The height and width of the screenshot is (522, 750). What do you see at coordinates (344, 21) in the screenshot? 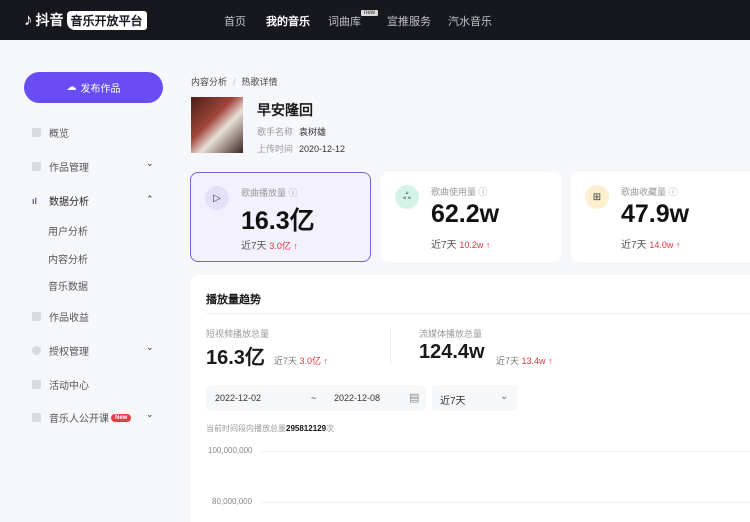
I see `nav-lyrics-library: 词曲库` at bounding box center [344, 21].